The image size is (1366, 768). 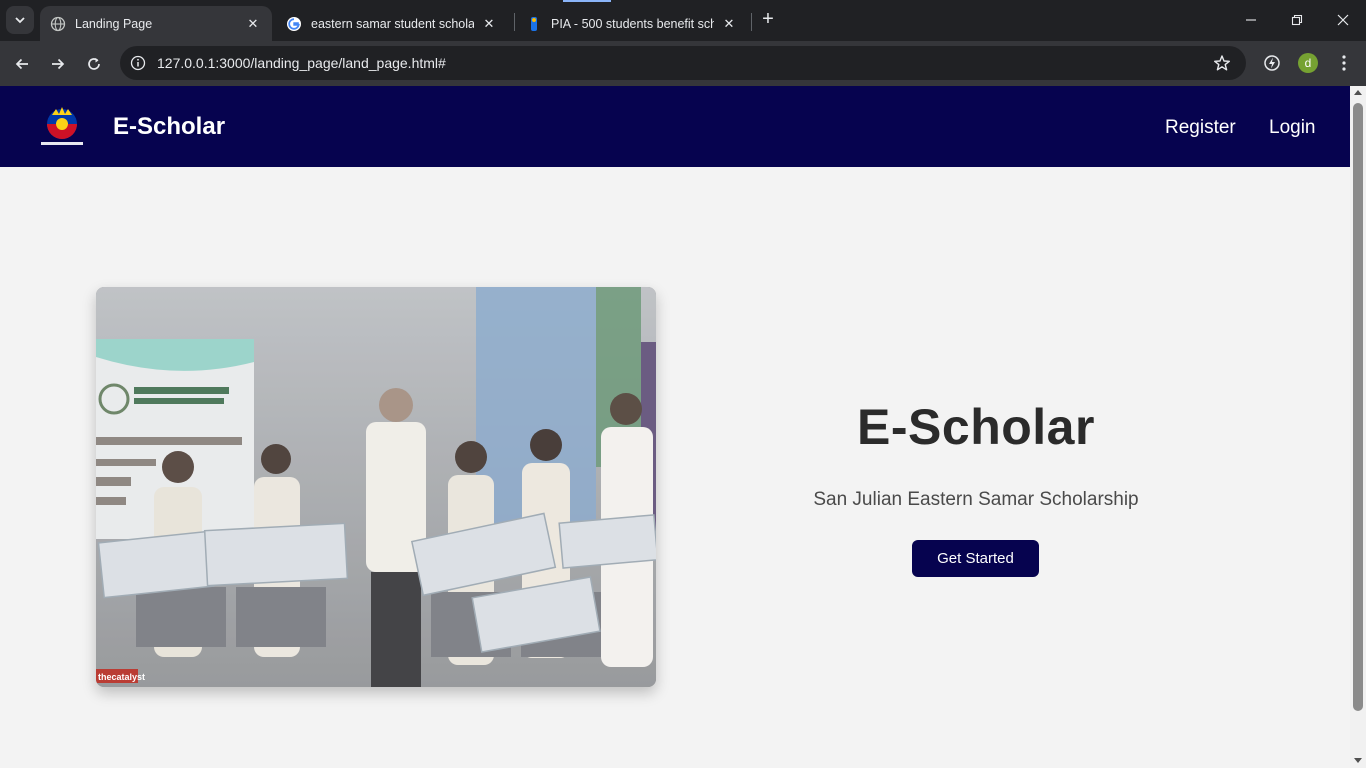 What do you see at coordinates (1200, 128) in the screenshot?
I see `register-link: Register` at bounding box center [1200, 128].